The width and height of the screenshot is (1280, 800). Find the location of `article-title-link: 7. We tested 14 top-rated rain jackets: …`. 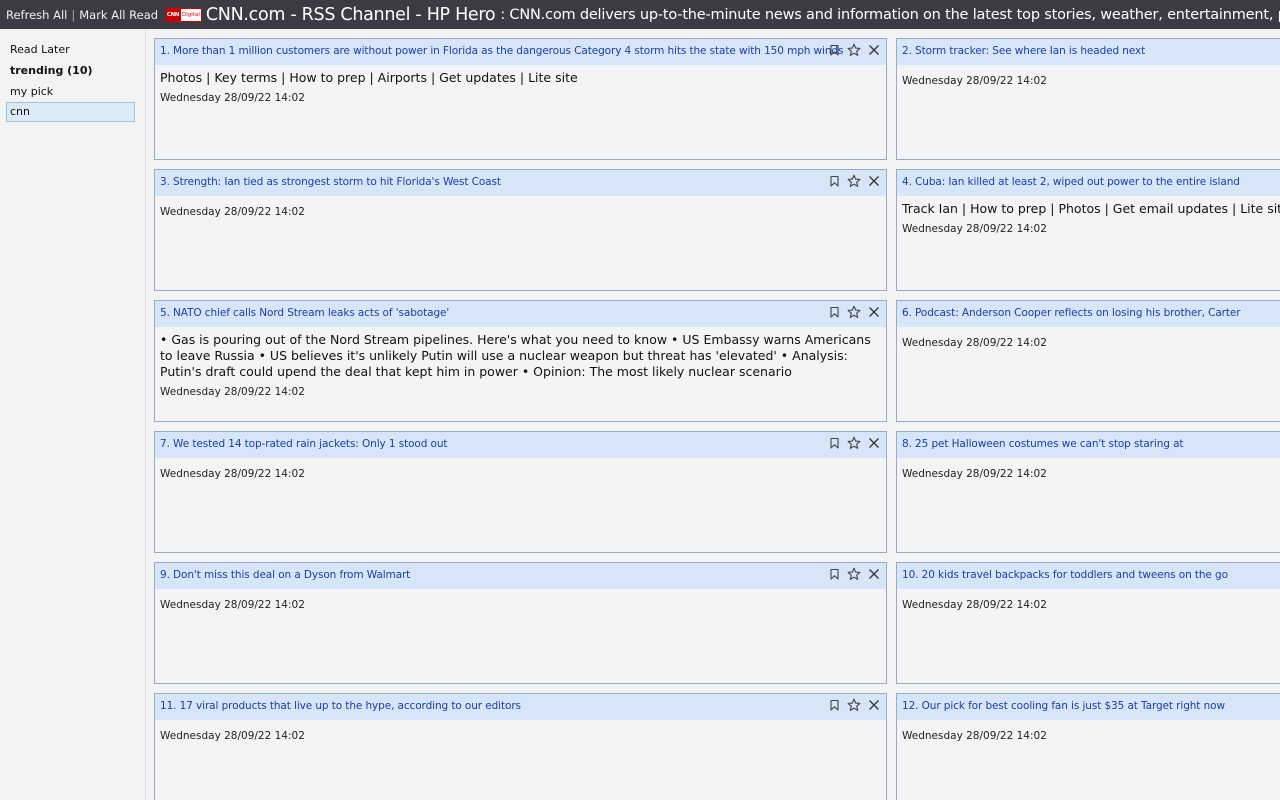

article-title-link: 7. We tested 14 top-rated rain jackets: … is located at coordinates (304, 444).